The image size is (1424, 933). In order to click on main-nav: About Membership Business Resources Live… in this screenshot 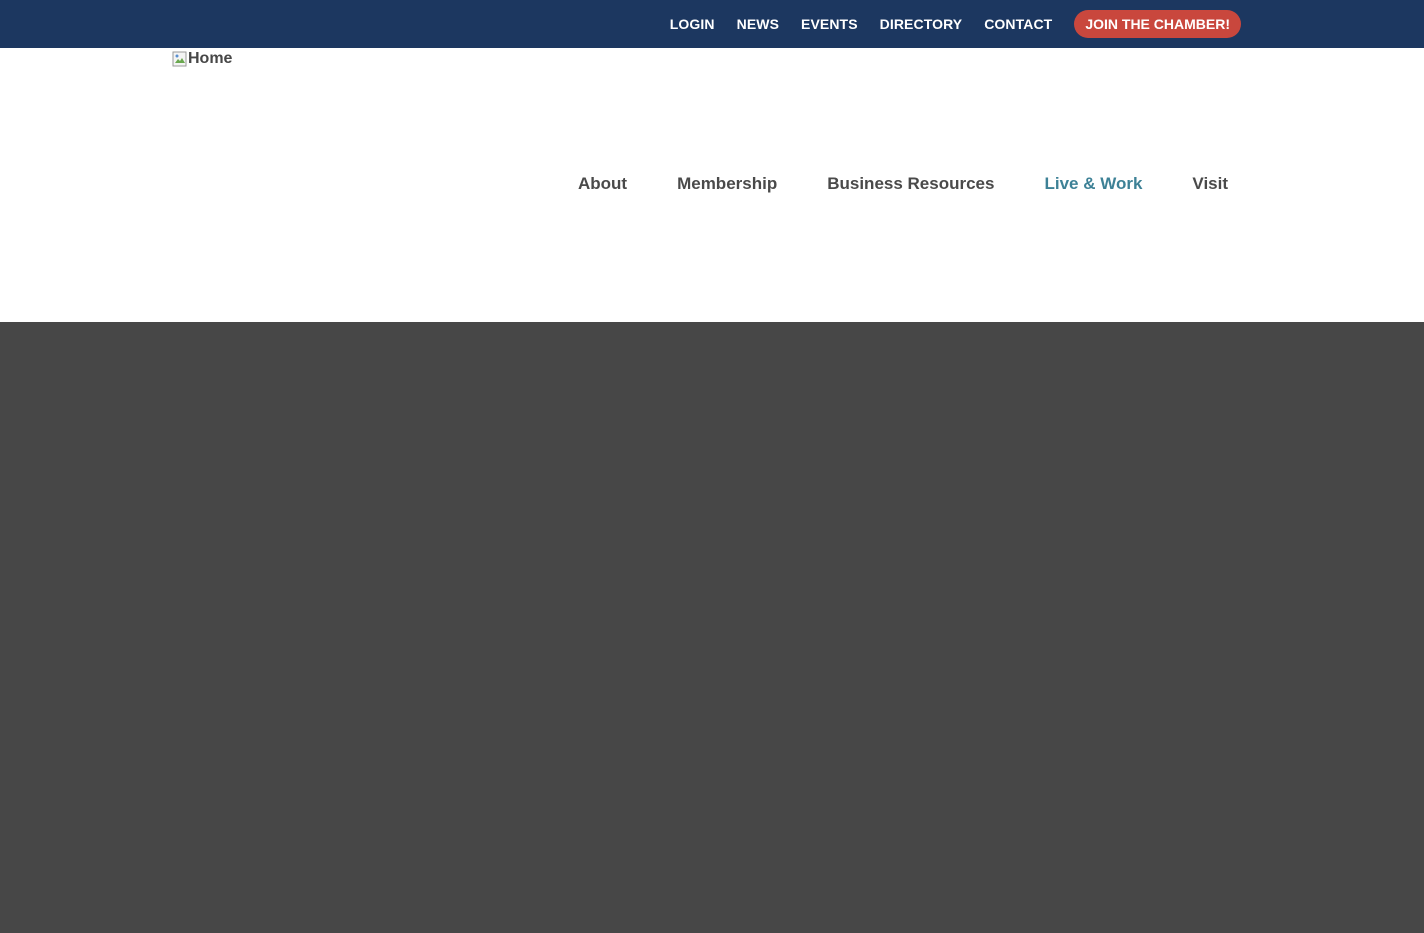, I will do `click(878, 184)`.